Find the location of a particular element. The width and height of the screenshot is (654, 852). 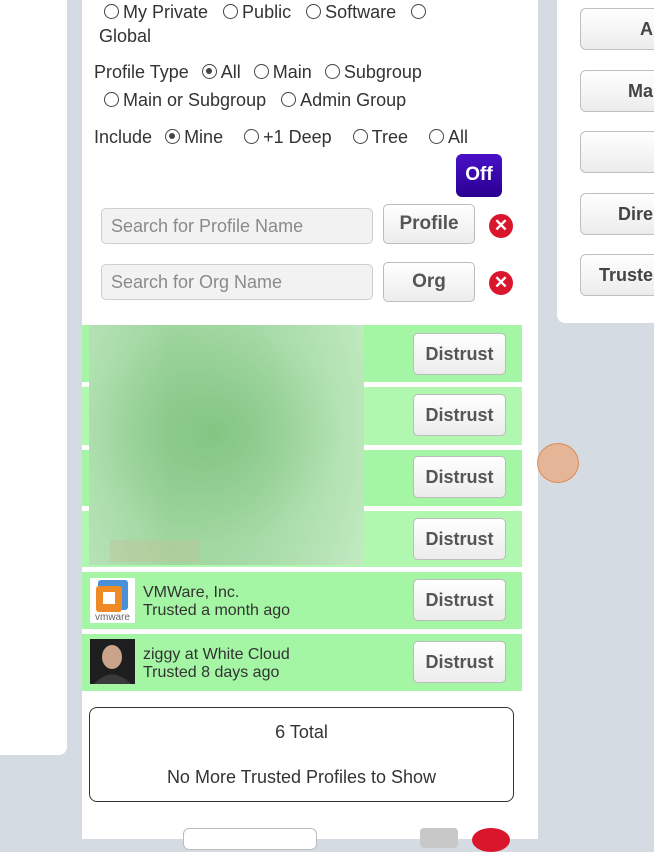

profile-search-button: Profile is located at coordinates (429, 224).